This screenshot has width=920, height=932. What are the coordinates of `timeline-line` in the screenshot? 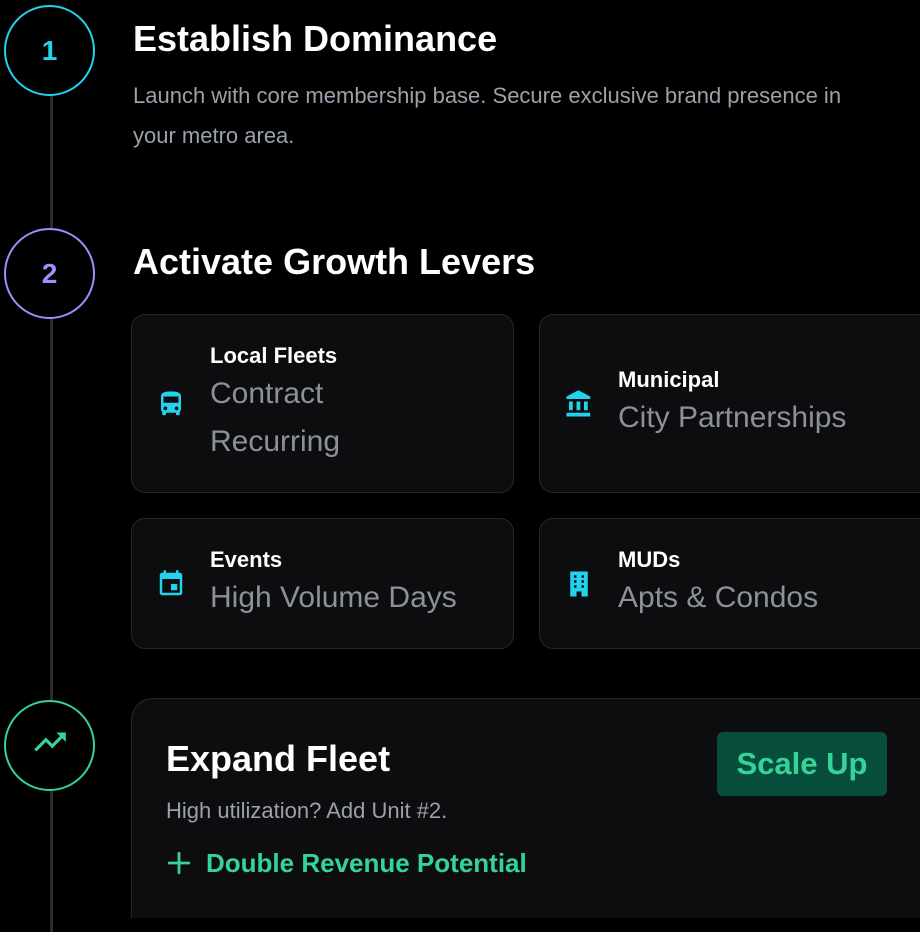 It's located at (51, 492).